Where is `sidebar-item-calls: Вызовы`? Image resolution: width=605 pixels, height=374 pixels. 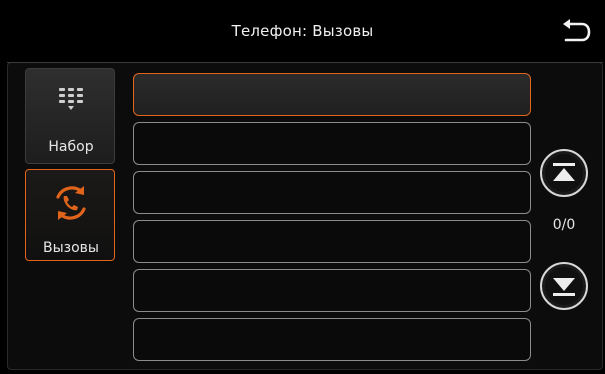 sidebar-item-calls: Вызовы is located at coordinates (70, 215).